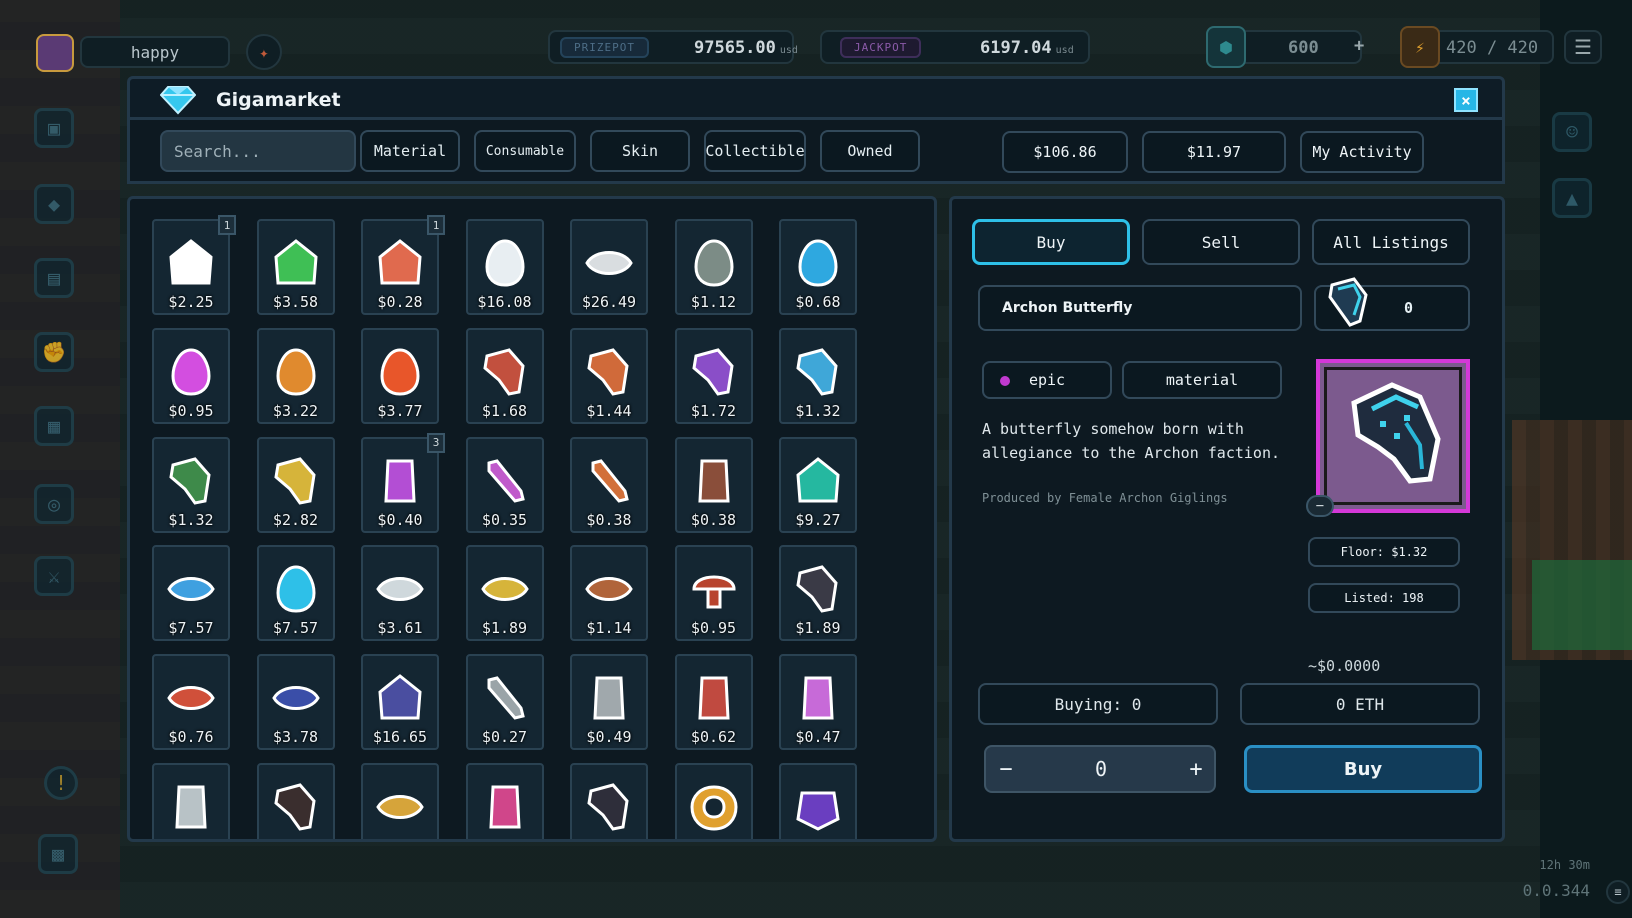 This screenshot has height=918, width=1632. I want to click on my-activity-button: My Activity, so click(1362, 152).